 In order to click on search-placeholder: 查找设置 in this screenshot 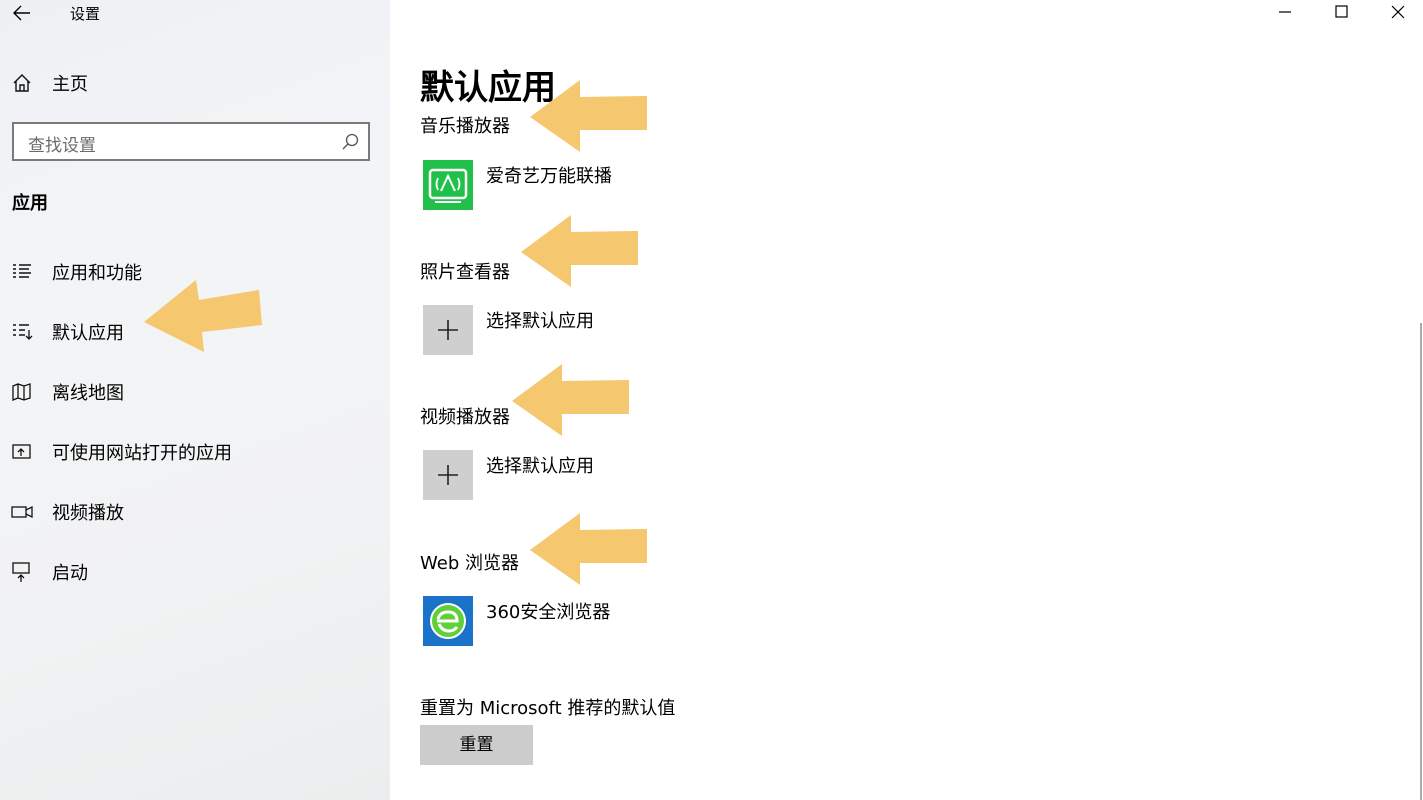, I will do `click(62, 146)`.